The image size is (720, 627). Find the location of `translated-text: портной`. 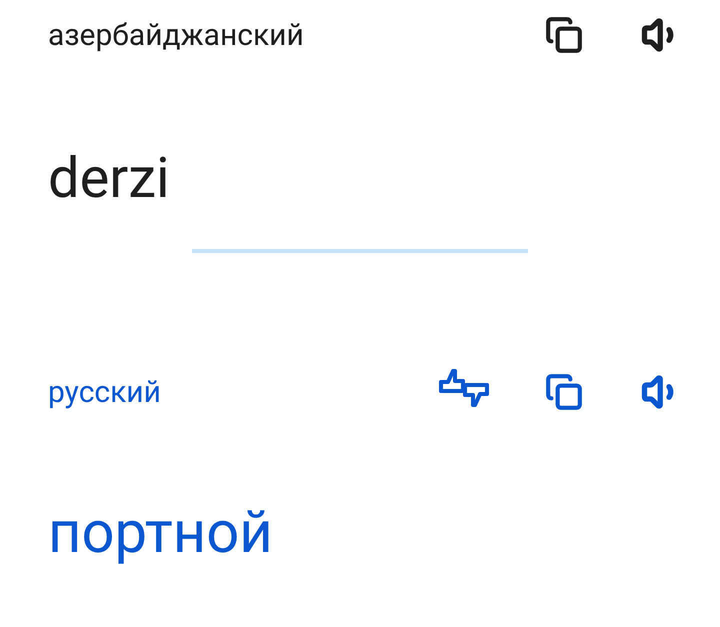

translated-text: портной is located at coordinates (160, 533).